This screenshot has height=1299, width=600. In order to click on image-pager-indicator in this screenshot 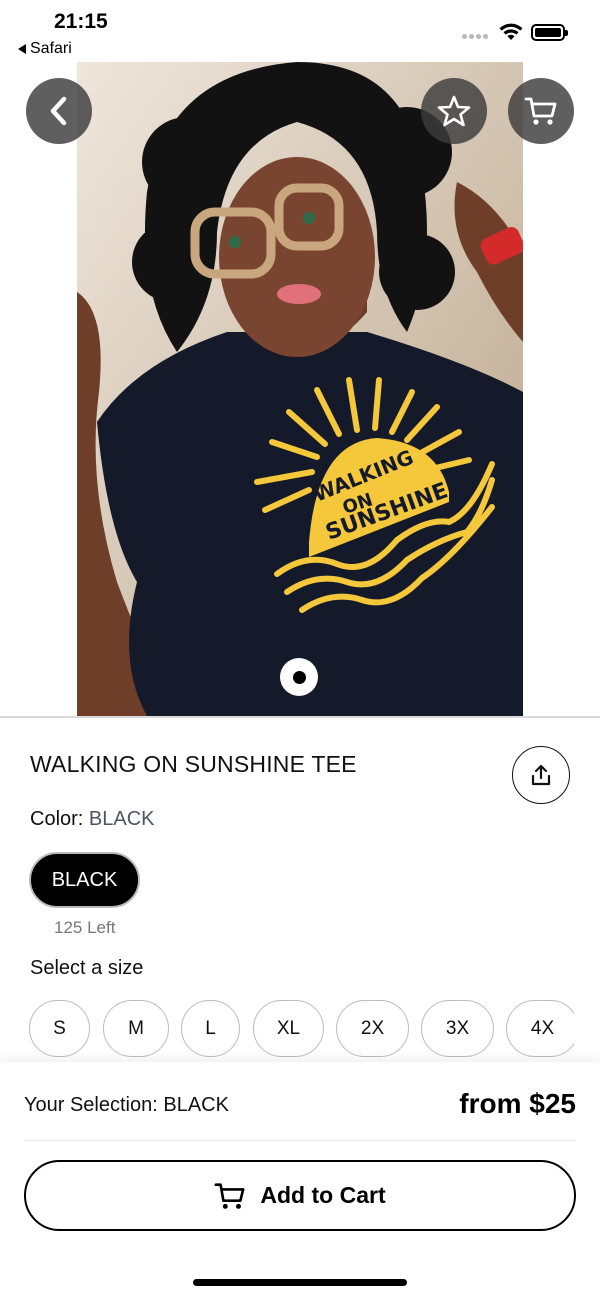, I will do `click(299, 677)`.